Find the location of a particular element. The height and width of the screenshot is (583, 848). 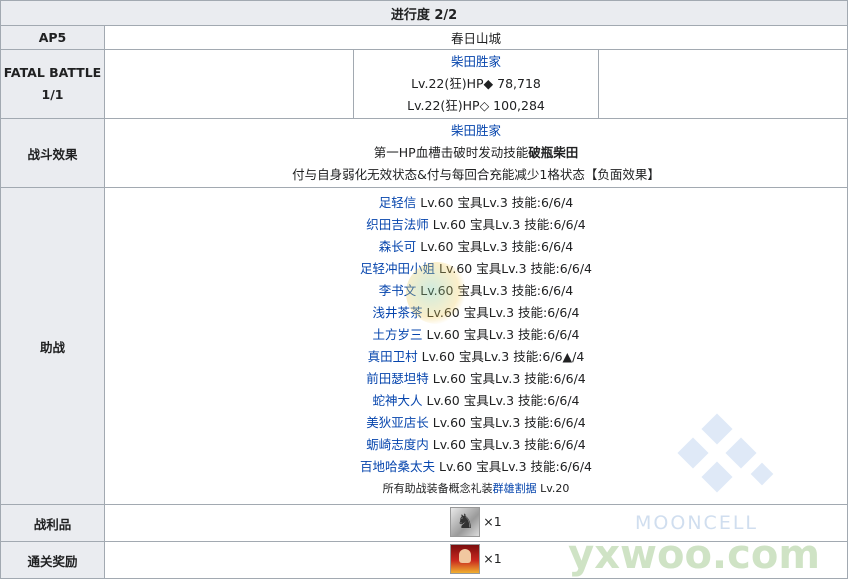

support-servant-link: 土方岁三 is located at coordinates (397, 334).